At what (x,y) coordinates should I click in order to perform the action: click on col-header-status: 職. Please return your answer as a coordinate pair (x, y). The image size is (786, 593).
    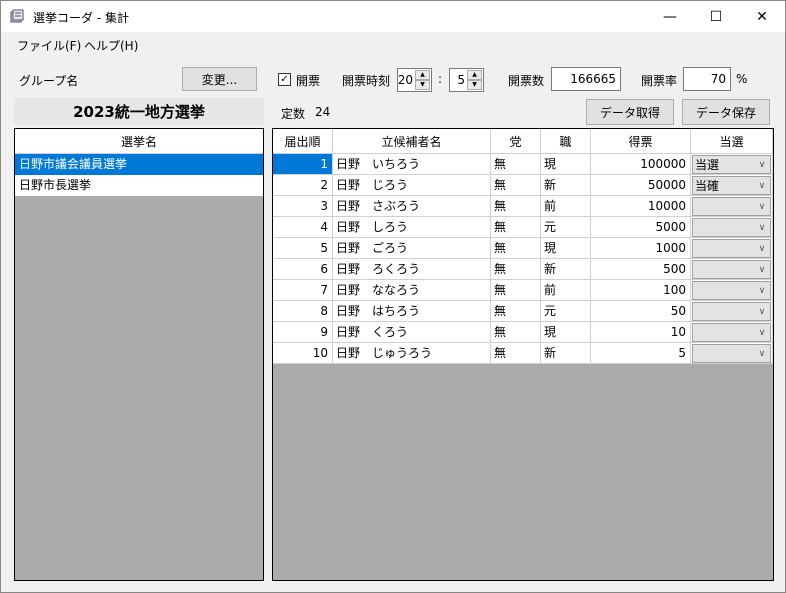
    Looking at the image, I should click on (566, 141).